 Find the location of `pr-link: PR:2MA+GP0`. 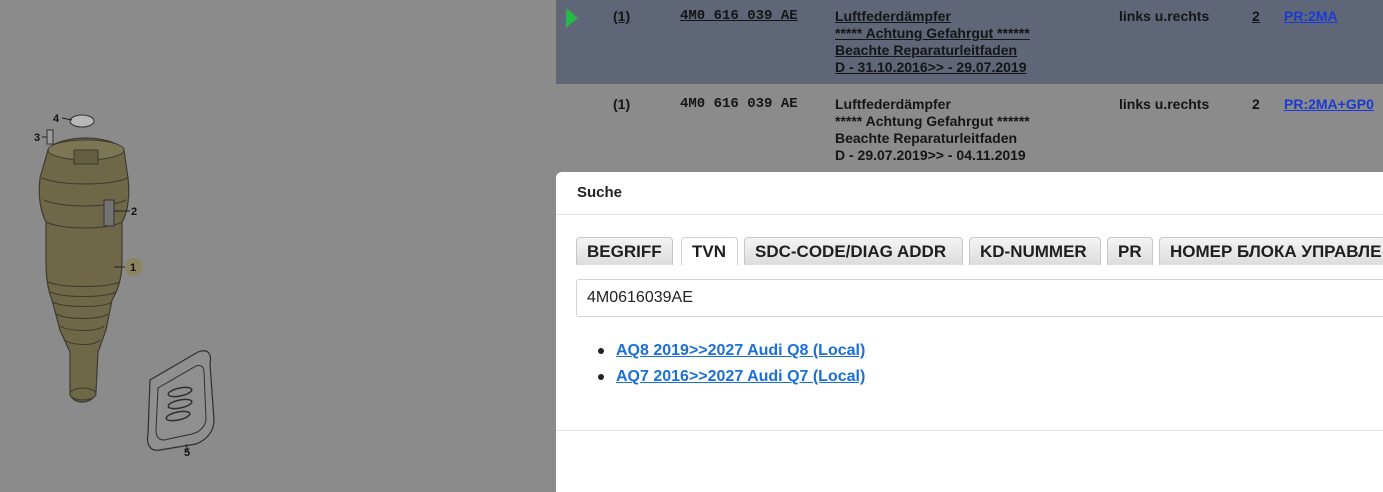

pr-link: PR:2MA+GP0 is located at coordinates (1329, 104).